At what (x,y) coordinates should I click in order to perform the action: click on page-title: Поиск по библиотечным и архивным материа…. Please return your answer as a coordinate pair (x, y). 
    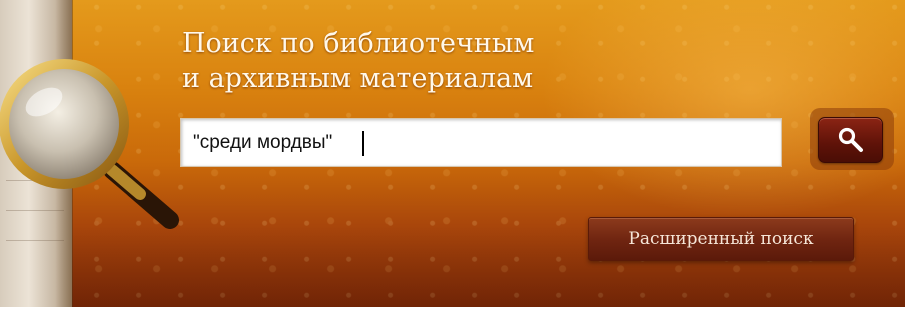
    Looking at the image, I should click on (358, 61).